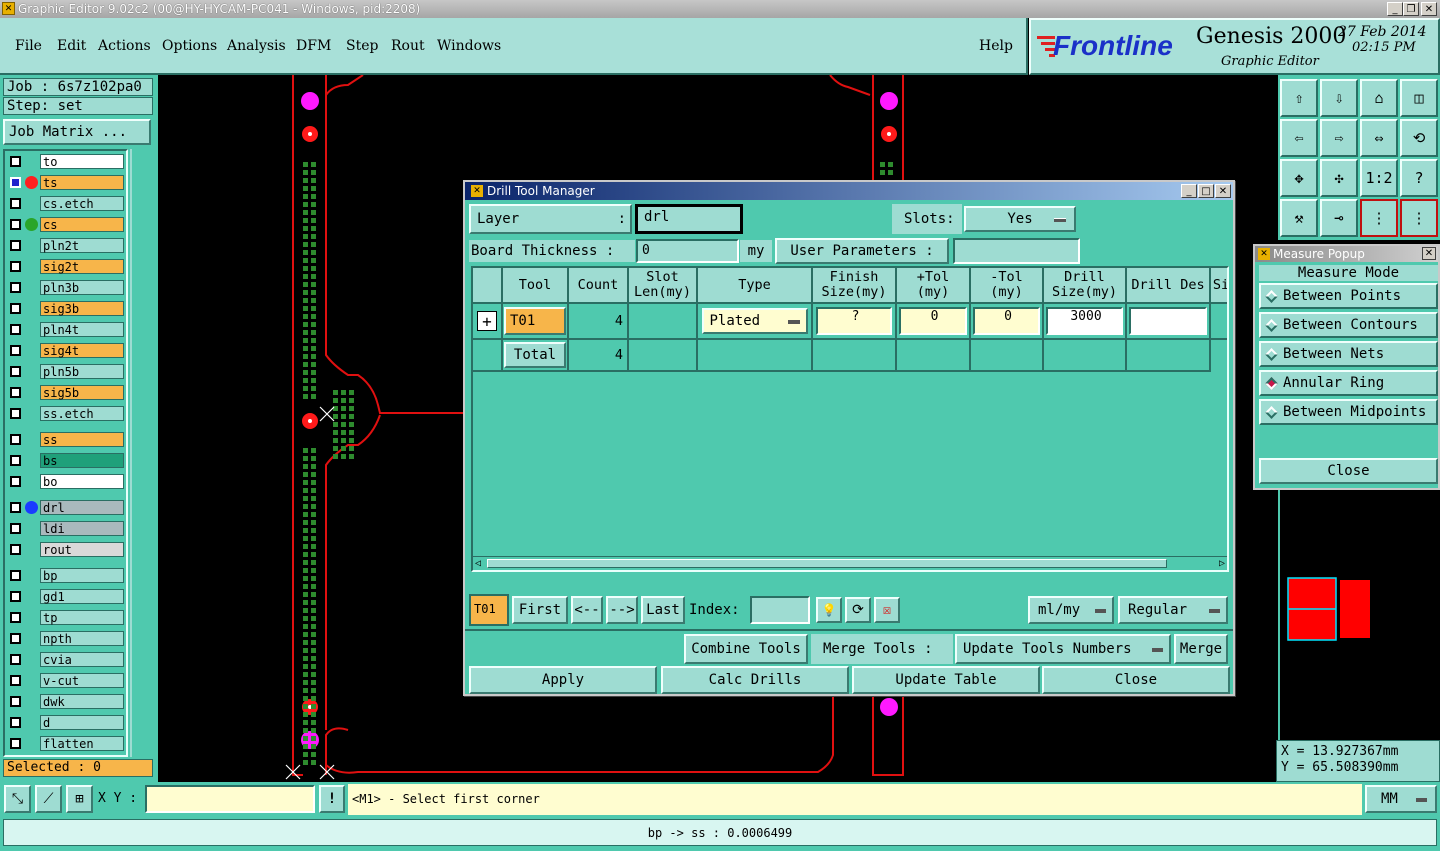  I want to click on index-input, so click(780, 610).